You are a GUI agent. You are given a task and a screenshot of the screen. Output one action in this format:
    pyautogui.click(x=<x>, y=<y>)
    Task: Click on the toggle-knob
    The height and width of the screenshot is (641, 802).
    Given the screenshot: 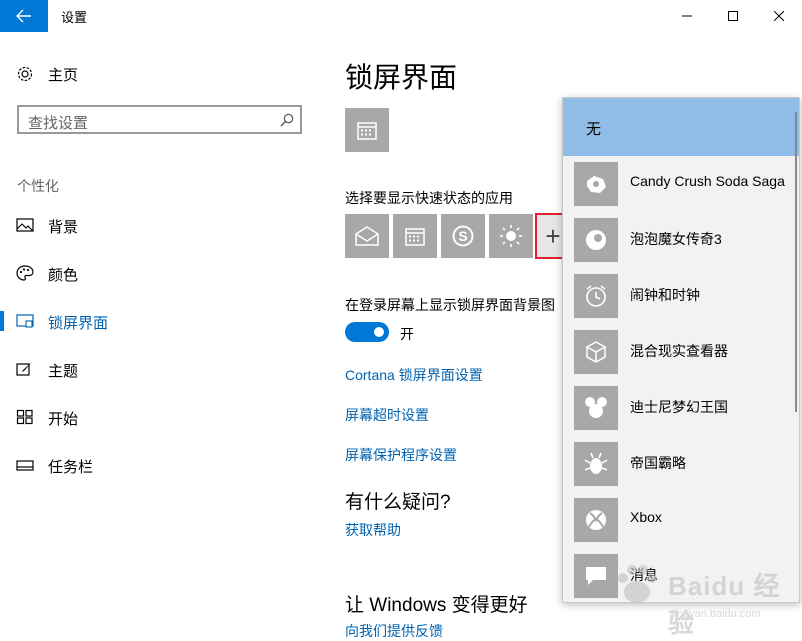 What is the action you would take?
    pyautogui.click(x=379, y=332)
    